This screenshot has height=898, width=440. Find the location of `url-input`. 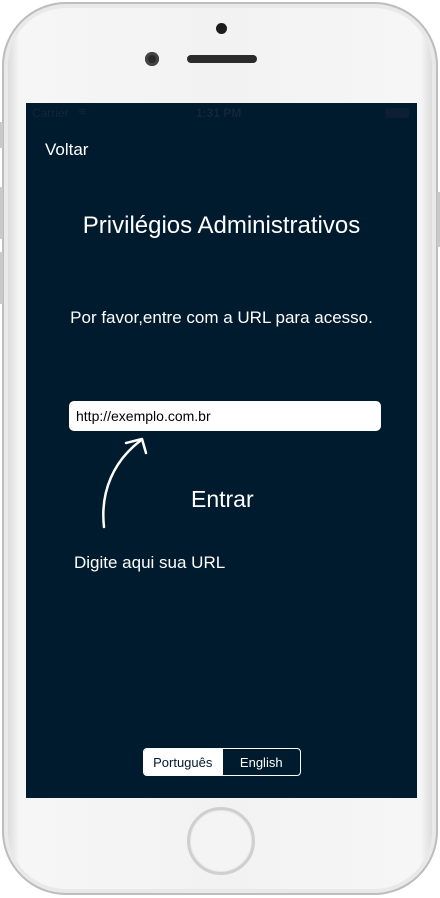

url-input is located at coordinates (225, 416).